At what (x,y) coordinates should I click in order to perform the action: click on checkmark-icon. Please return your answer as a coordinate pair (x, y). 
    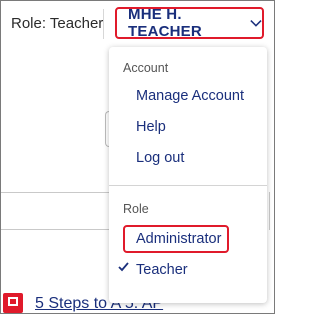
    Looking at the image, I should click on (123, 267).